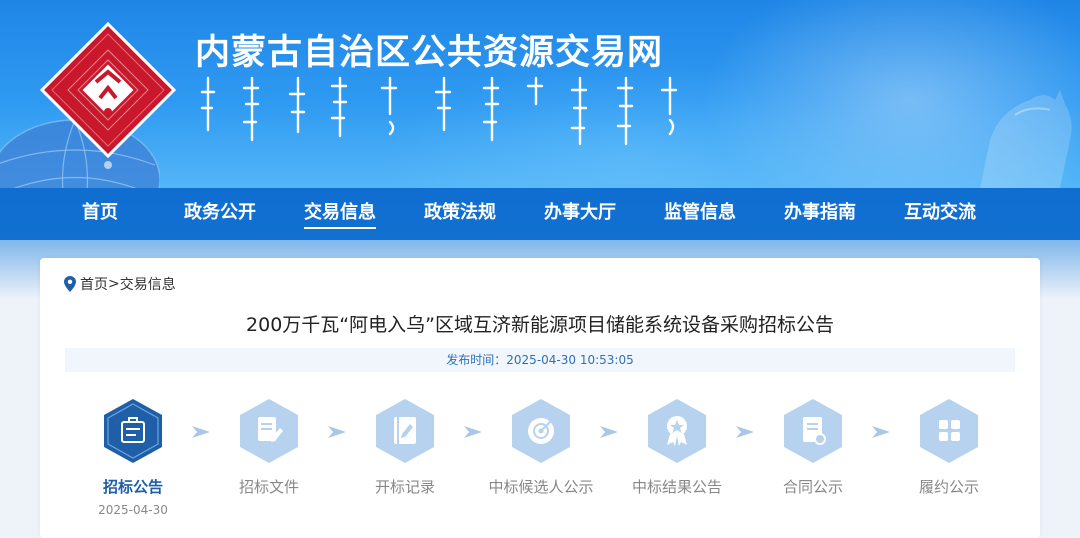 The width and height of the screenshot is (1080, 538). I want to click on article-title: 200万千瓦“阿电入乌”区域互济新能源项目储能系统设备采购招标公告, so click(540, 325).